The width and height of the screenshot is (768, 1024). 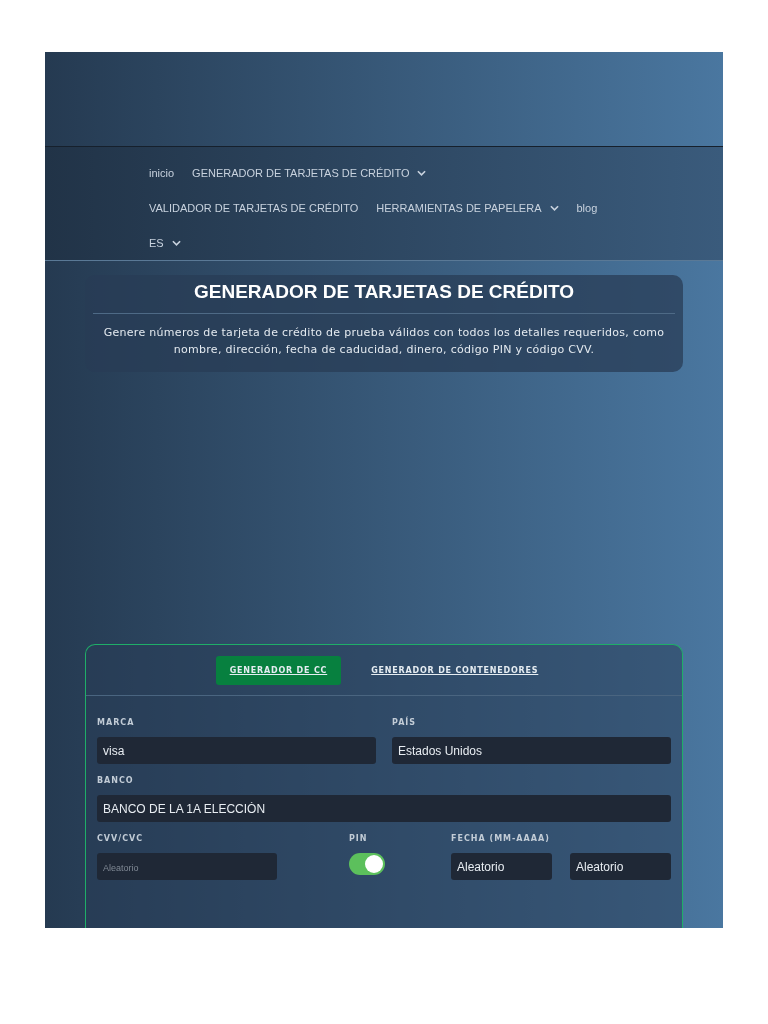 What do you see at coordinates (121, 838) in the screenshot?
I see `field-label: CVV/CVC` at bounding box center [121, 838].